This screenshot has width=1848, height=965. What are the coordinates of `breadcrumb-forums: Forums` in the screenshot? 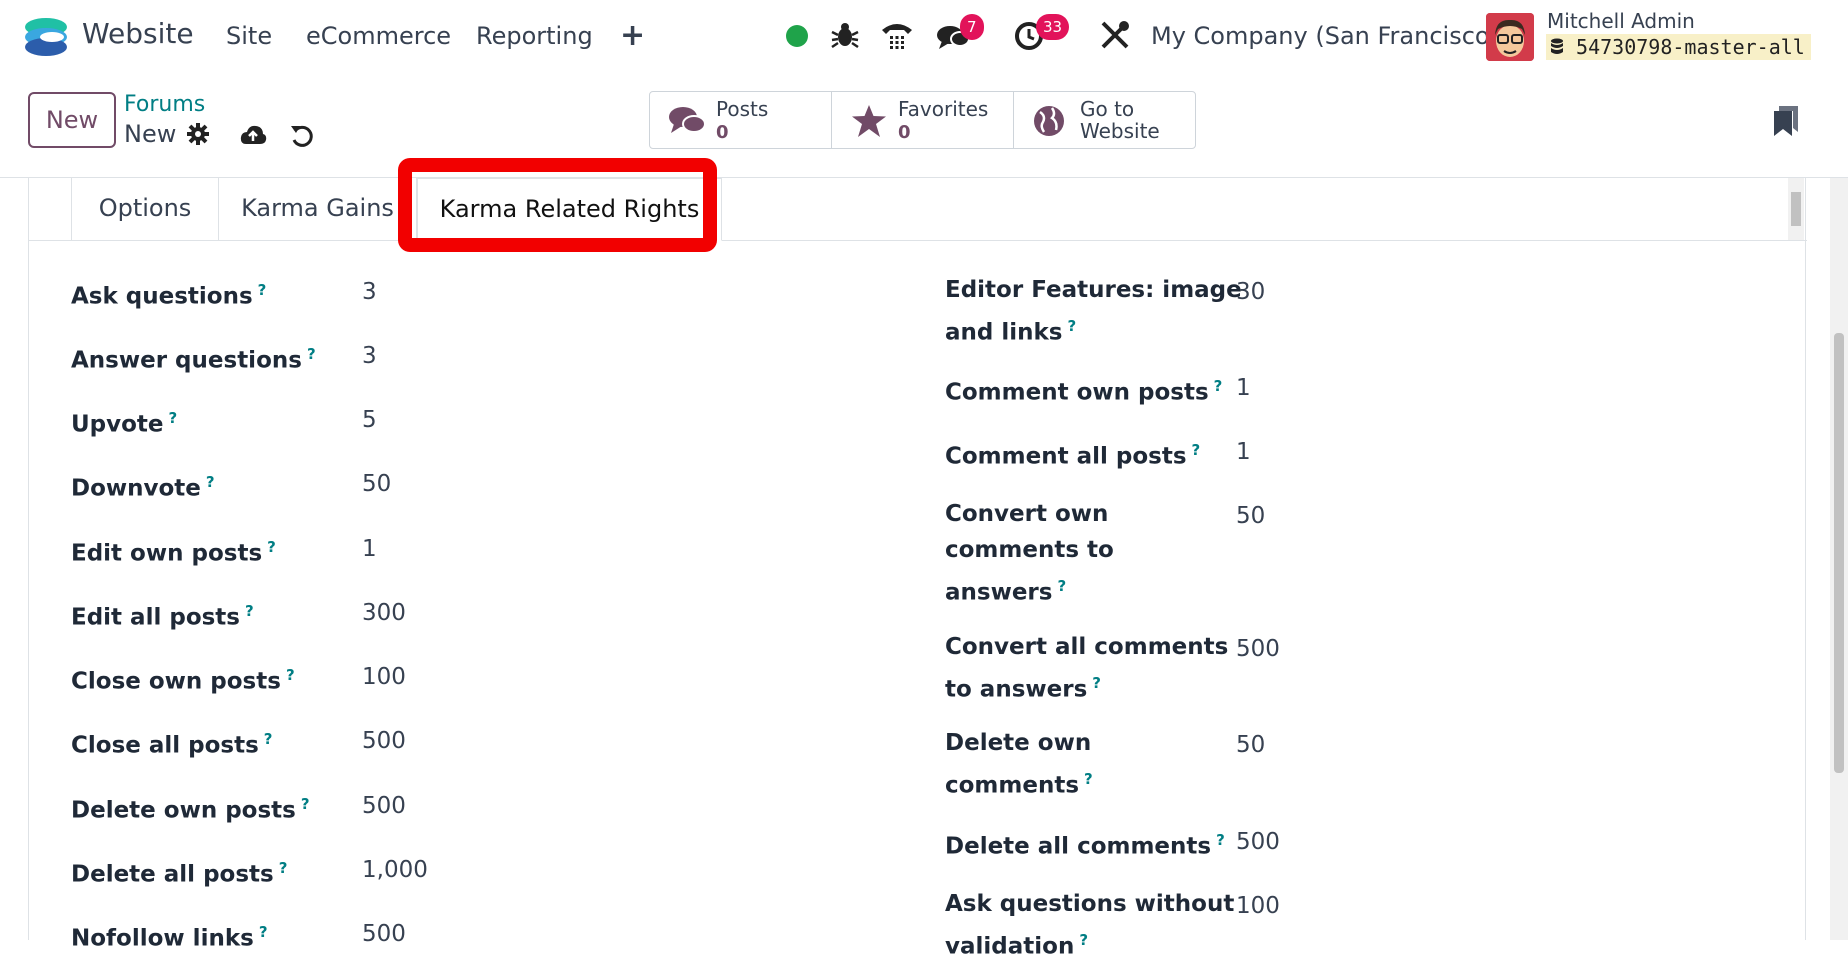 It's located at (164, 104).